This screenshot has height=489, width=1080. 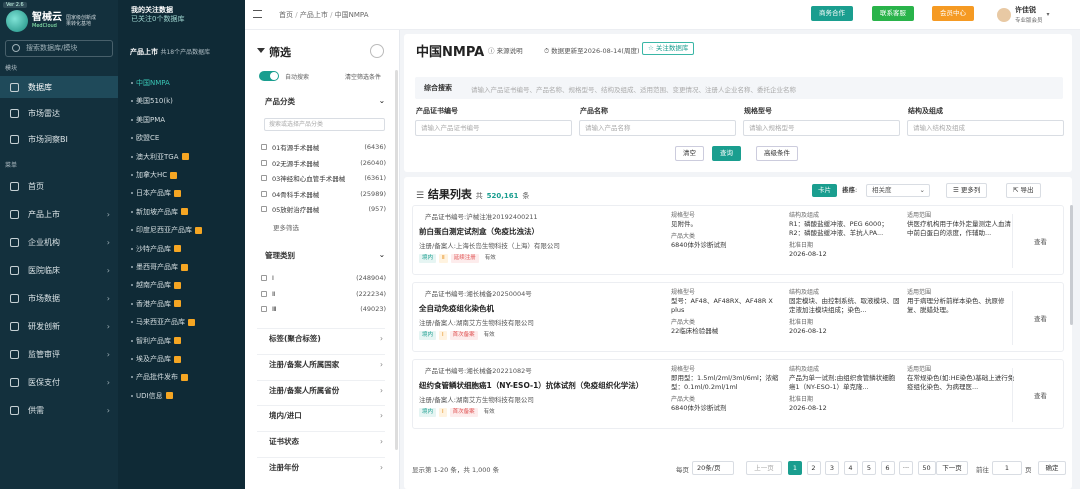 What do you see at coordinates (832, 13) in the screenshot?
I see `business-cooperation-button: 商务合作` at bounding box center [832, 13].